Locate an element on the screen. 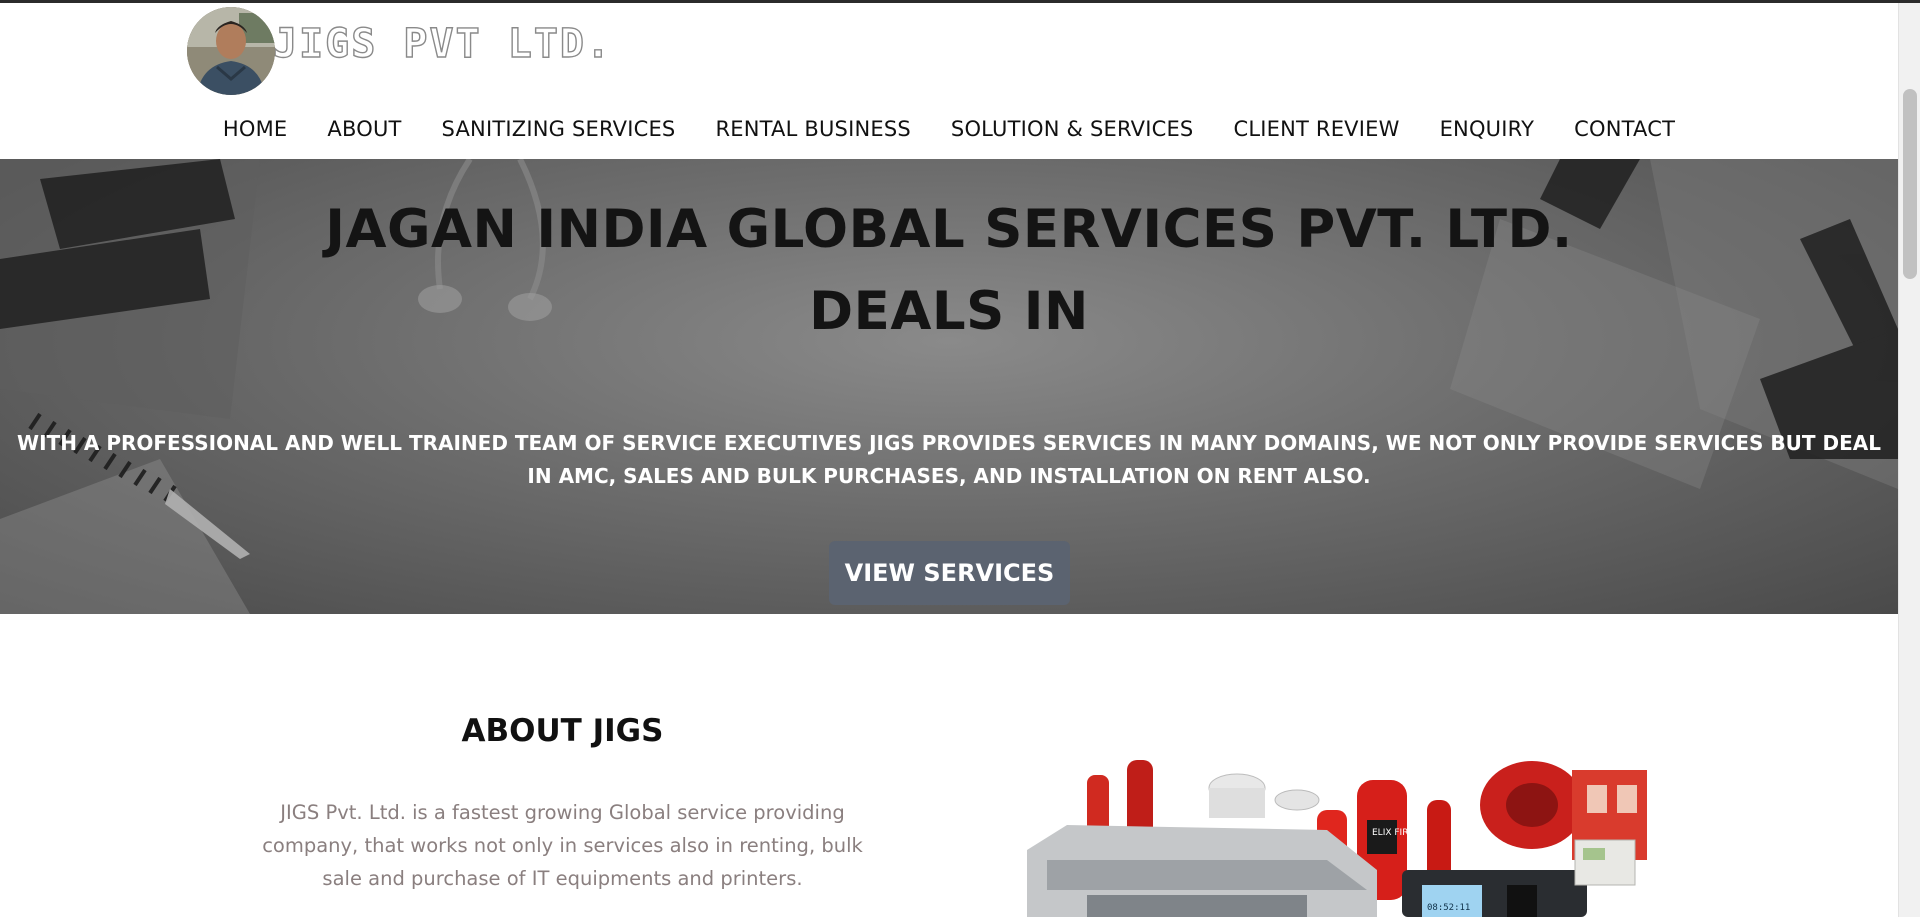  nav-home: HOME is located at coordinates (255, 129).